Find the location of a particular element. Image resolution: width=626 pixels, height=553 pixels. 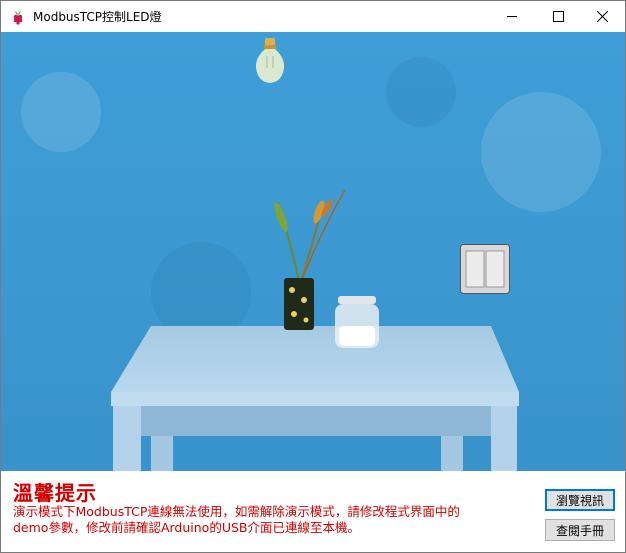

minimize-button is located at coordinates (512, 16).